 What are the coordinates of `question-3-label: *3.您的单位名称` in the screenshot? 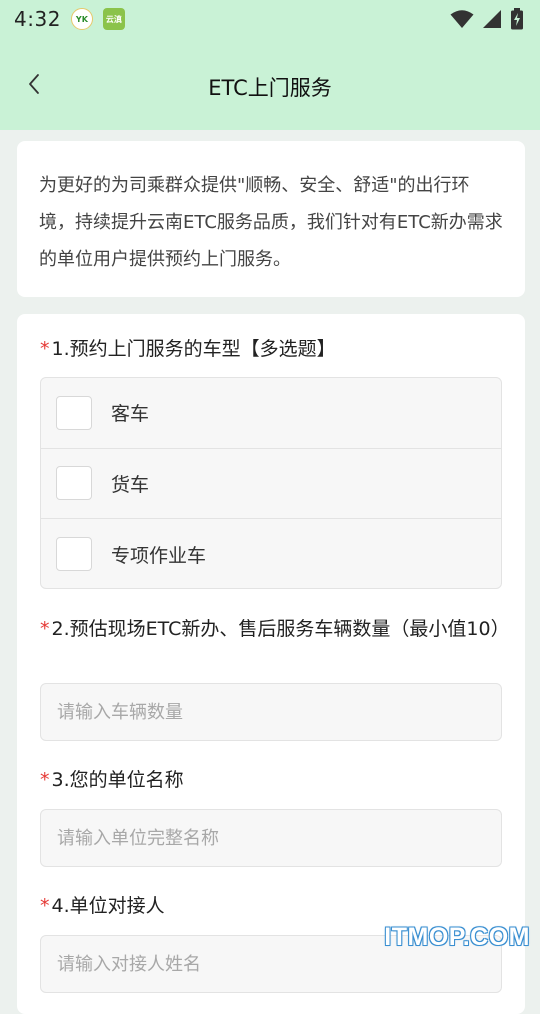 It's located at (272, 780).